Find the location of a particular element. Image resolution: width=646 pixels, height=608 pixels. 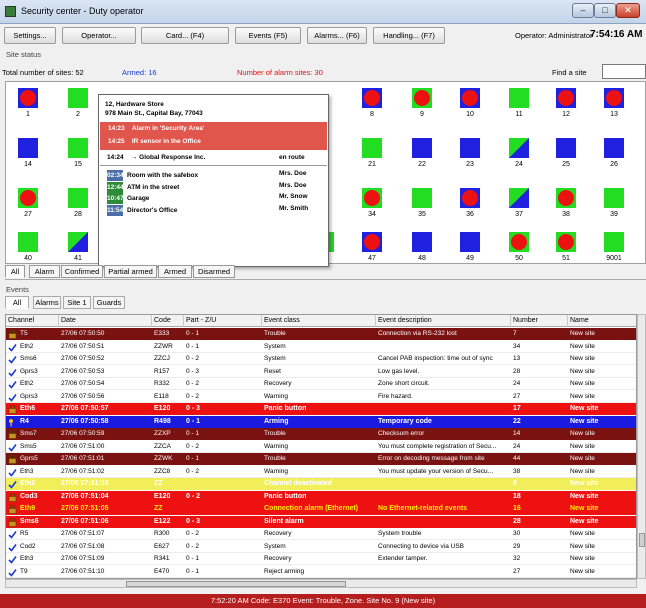

find-site-input is located at coordinates (624, 71).